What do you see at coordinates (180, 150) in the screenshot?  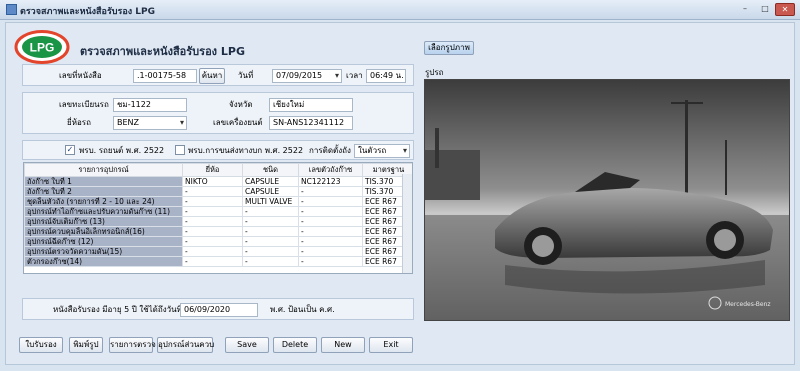 I see `transport-act-checkbox` at bounding box center [180, 150].